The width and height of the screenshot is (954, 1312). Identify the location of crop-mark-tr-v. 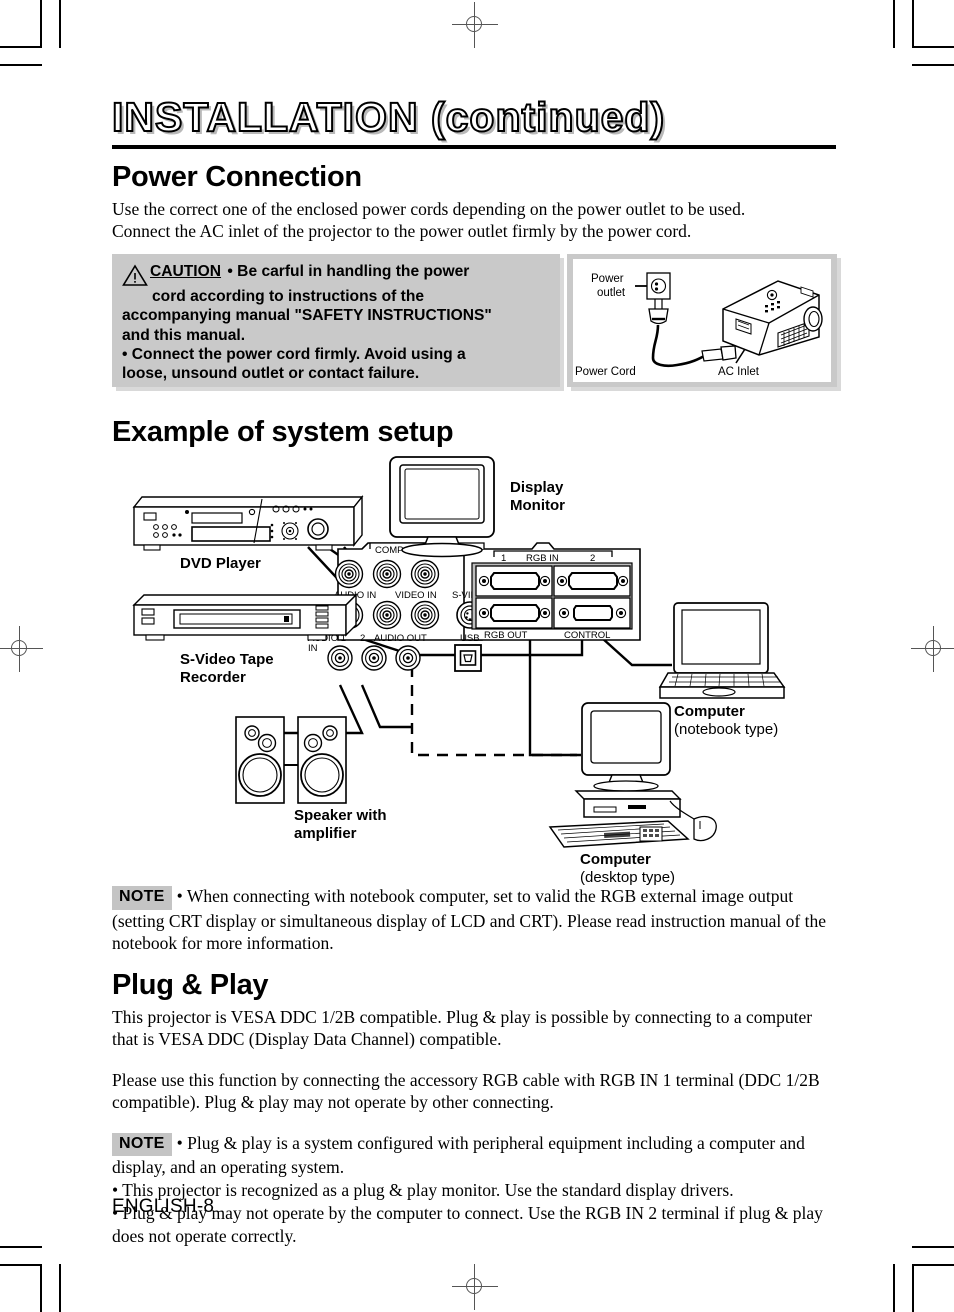
(894, 24).